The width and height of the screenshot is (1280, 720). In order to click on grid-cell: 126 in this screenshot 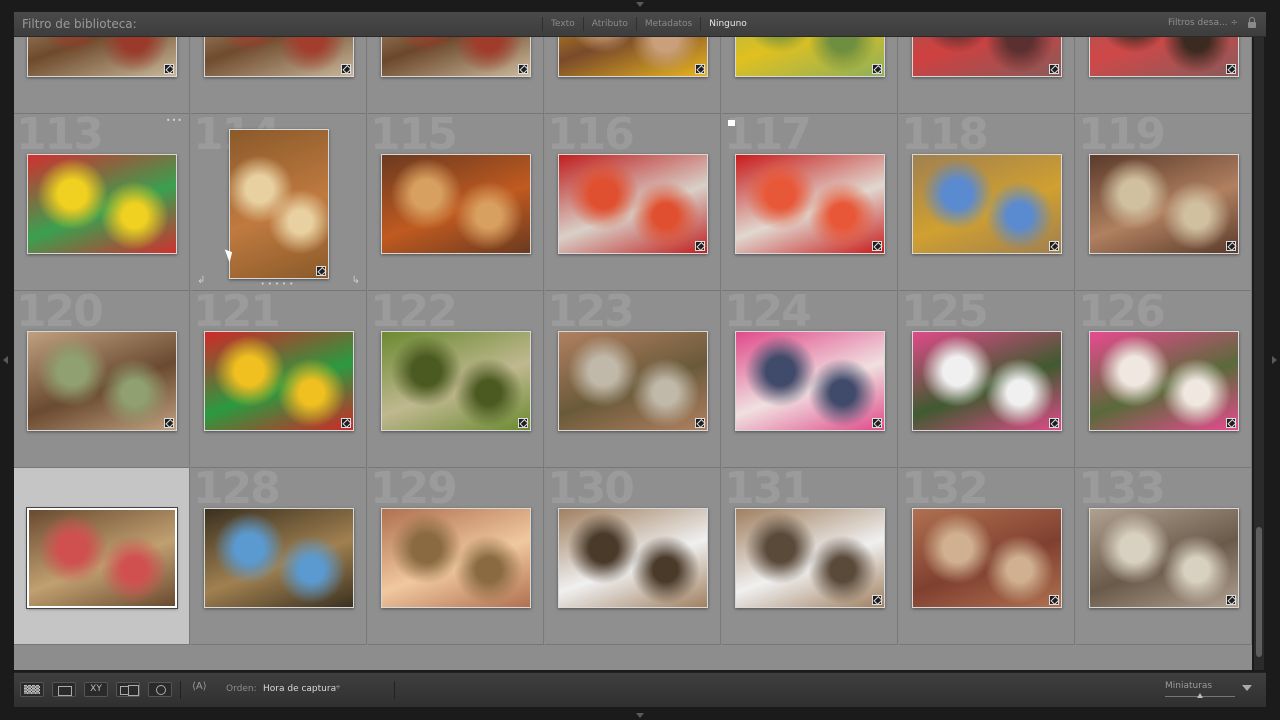, I will do `click(1164, 379)`.